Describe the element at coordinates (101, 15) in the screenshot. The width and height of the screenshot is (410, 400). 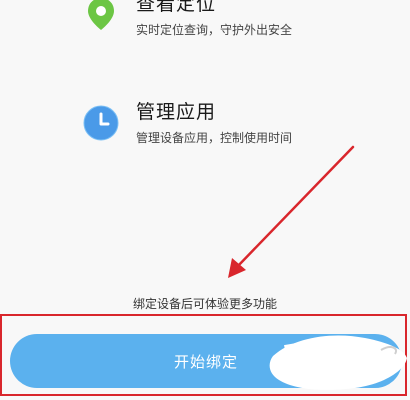
I see `location-pin-icon` at that location.